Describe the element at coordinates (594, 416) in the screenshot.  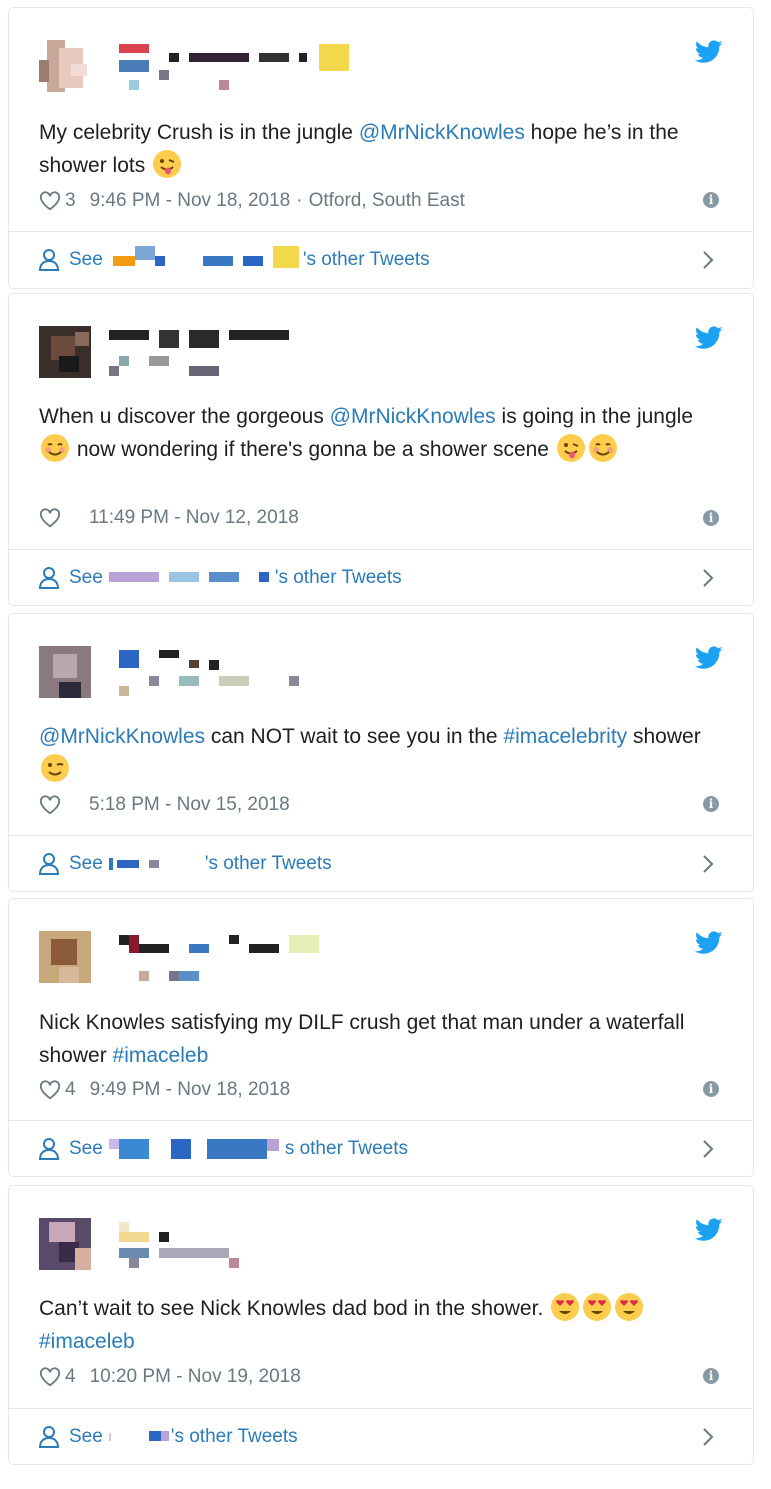
I see `tweet-text-part: is going in the jungle` at that location.